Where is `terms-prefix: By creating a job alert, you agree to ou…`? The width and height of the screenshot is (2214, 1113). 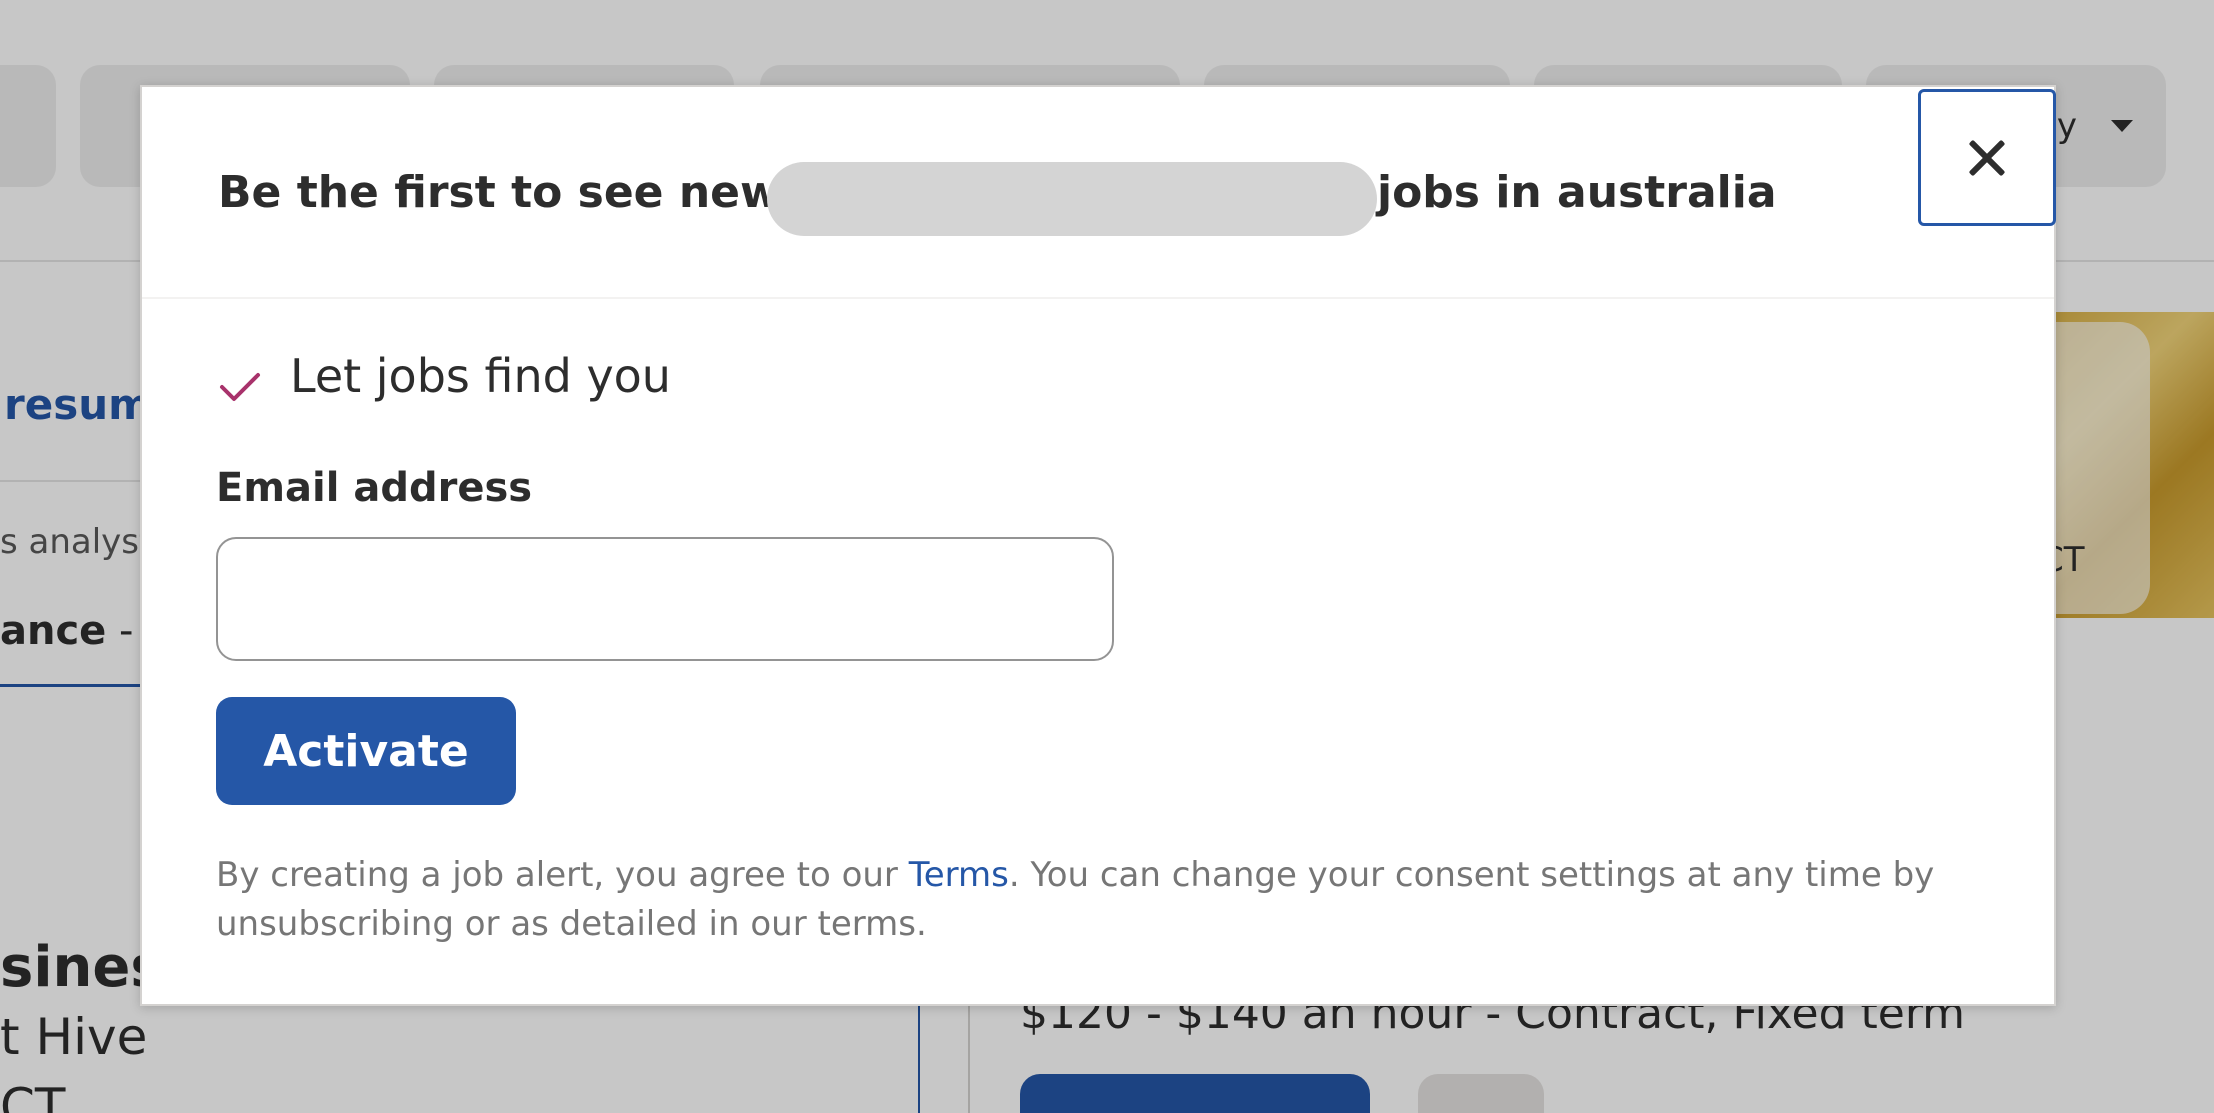 terms-prefix: By creating a job alert, you agree to ou… is located at coordinates (562, 875).